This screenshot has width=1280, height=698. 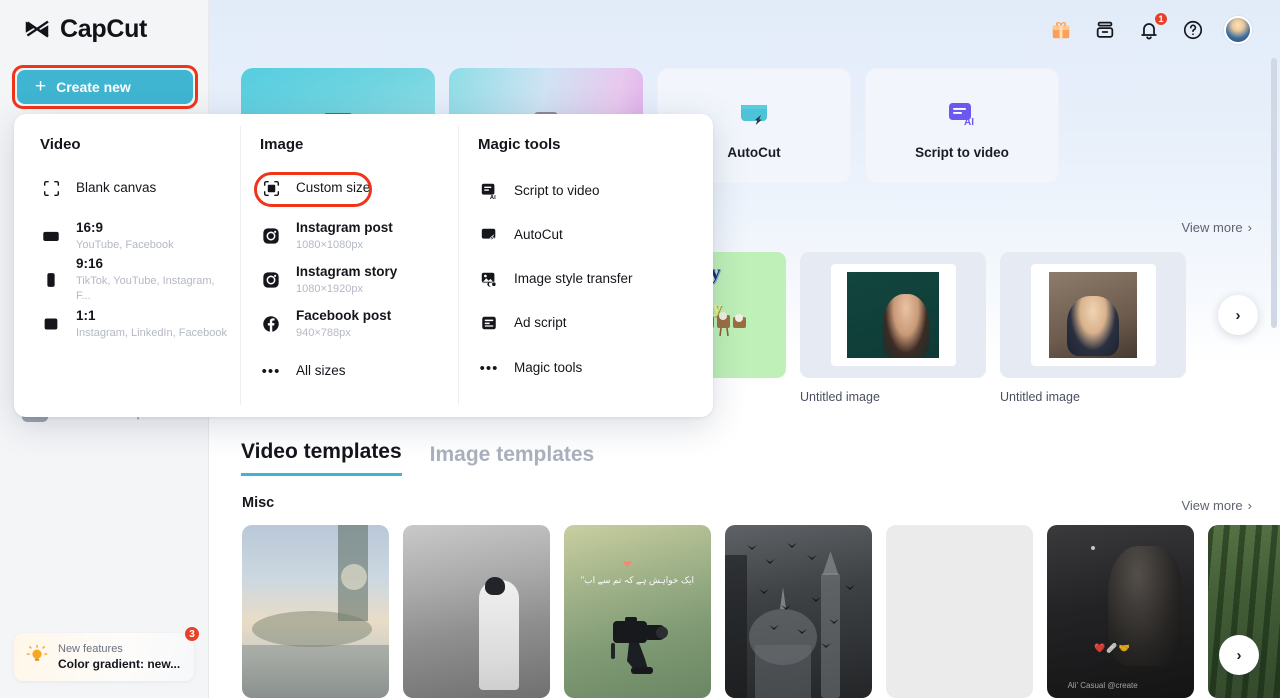 What do you see at coordinates (1238, 315) in the screenshot?
I see `projects-scroll-right-button: ›` at bounding box center [1238, 315].